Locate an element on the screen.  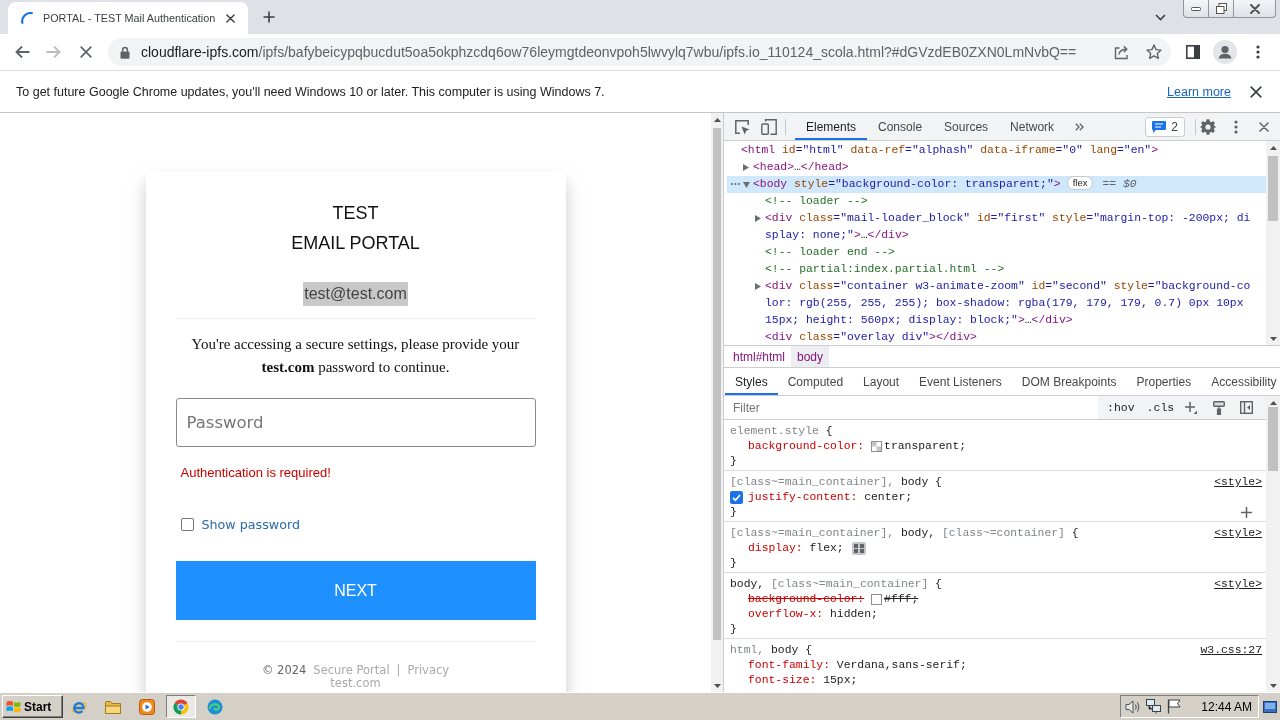
triangle-down-icon is located at coordinates (746, 184).